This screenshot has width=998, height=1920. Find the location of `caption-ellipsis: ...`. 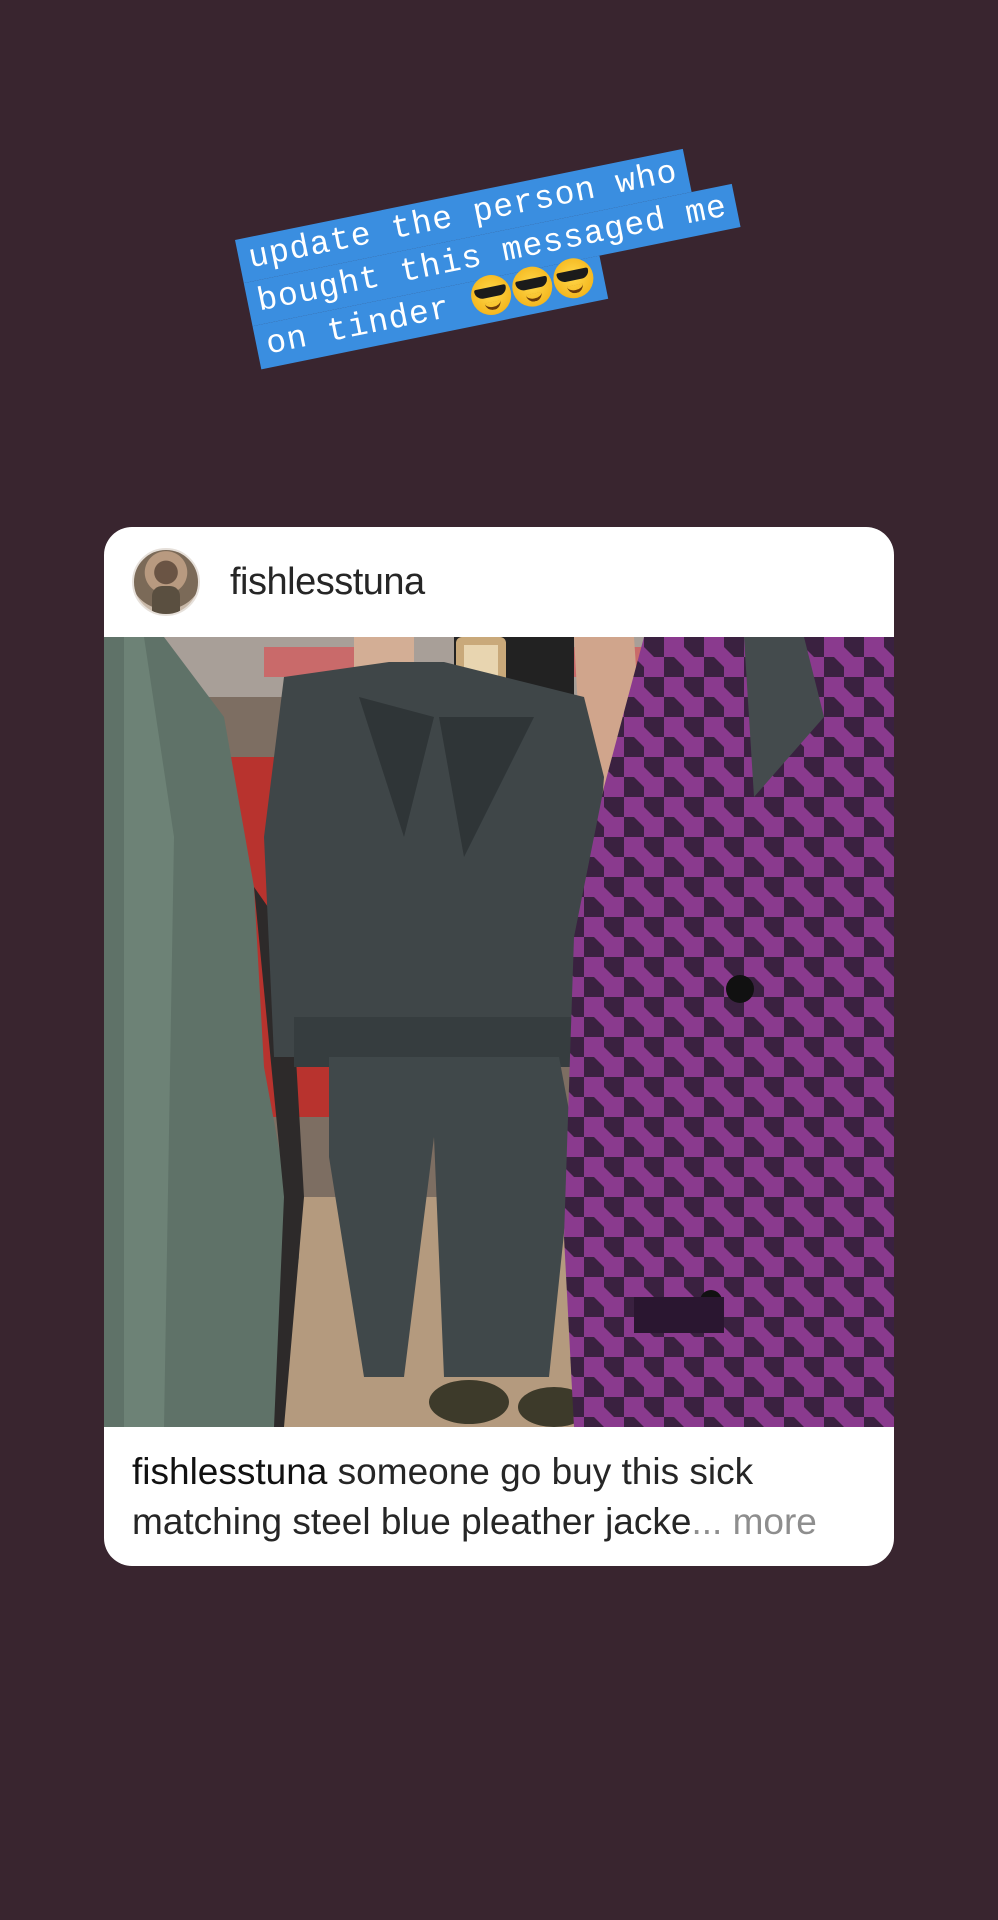

caption-ellipsis: ... is located at coordinates (707, 1521).